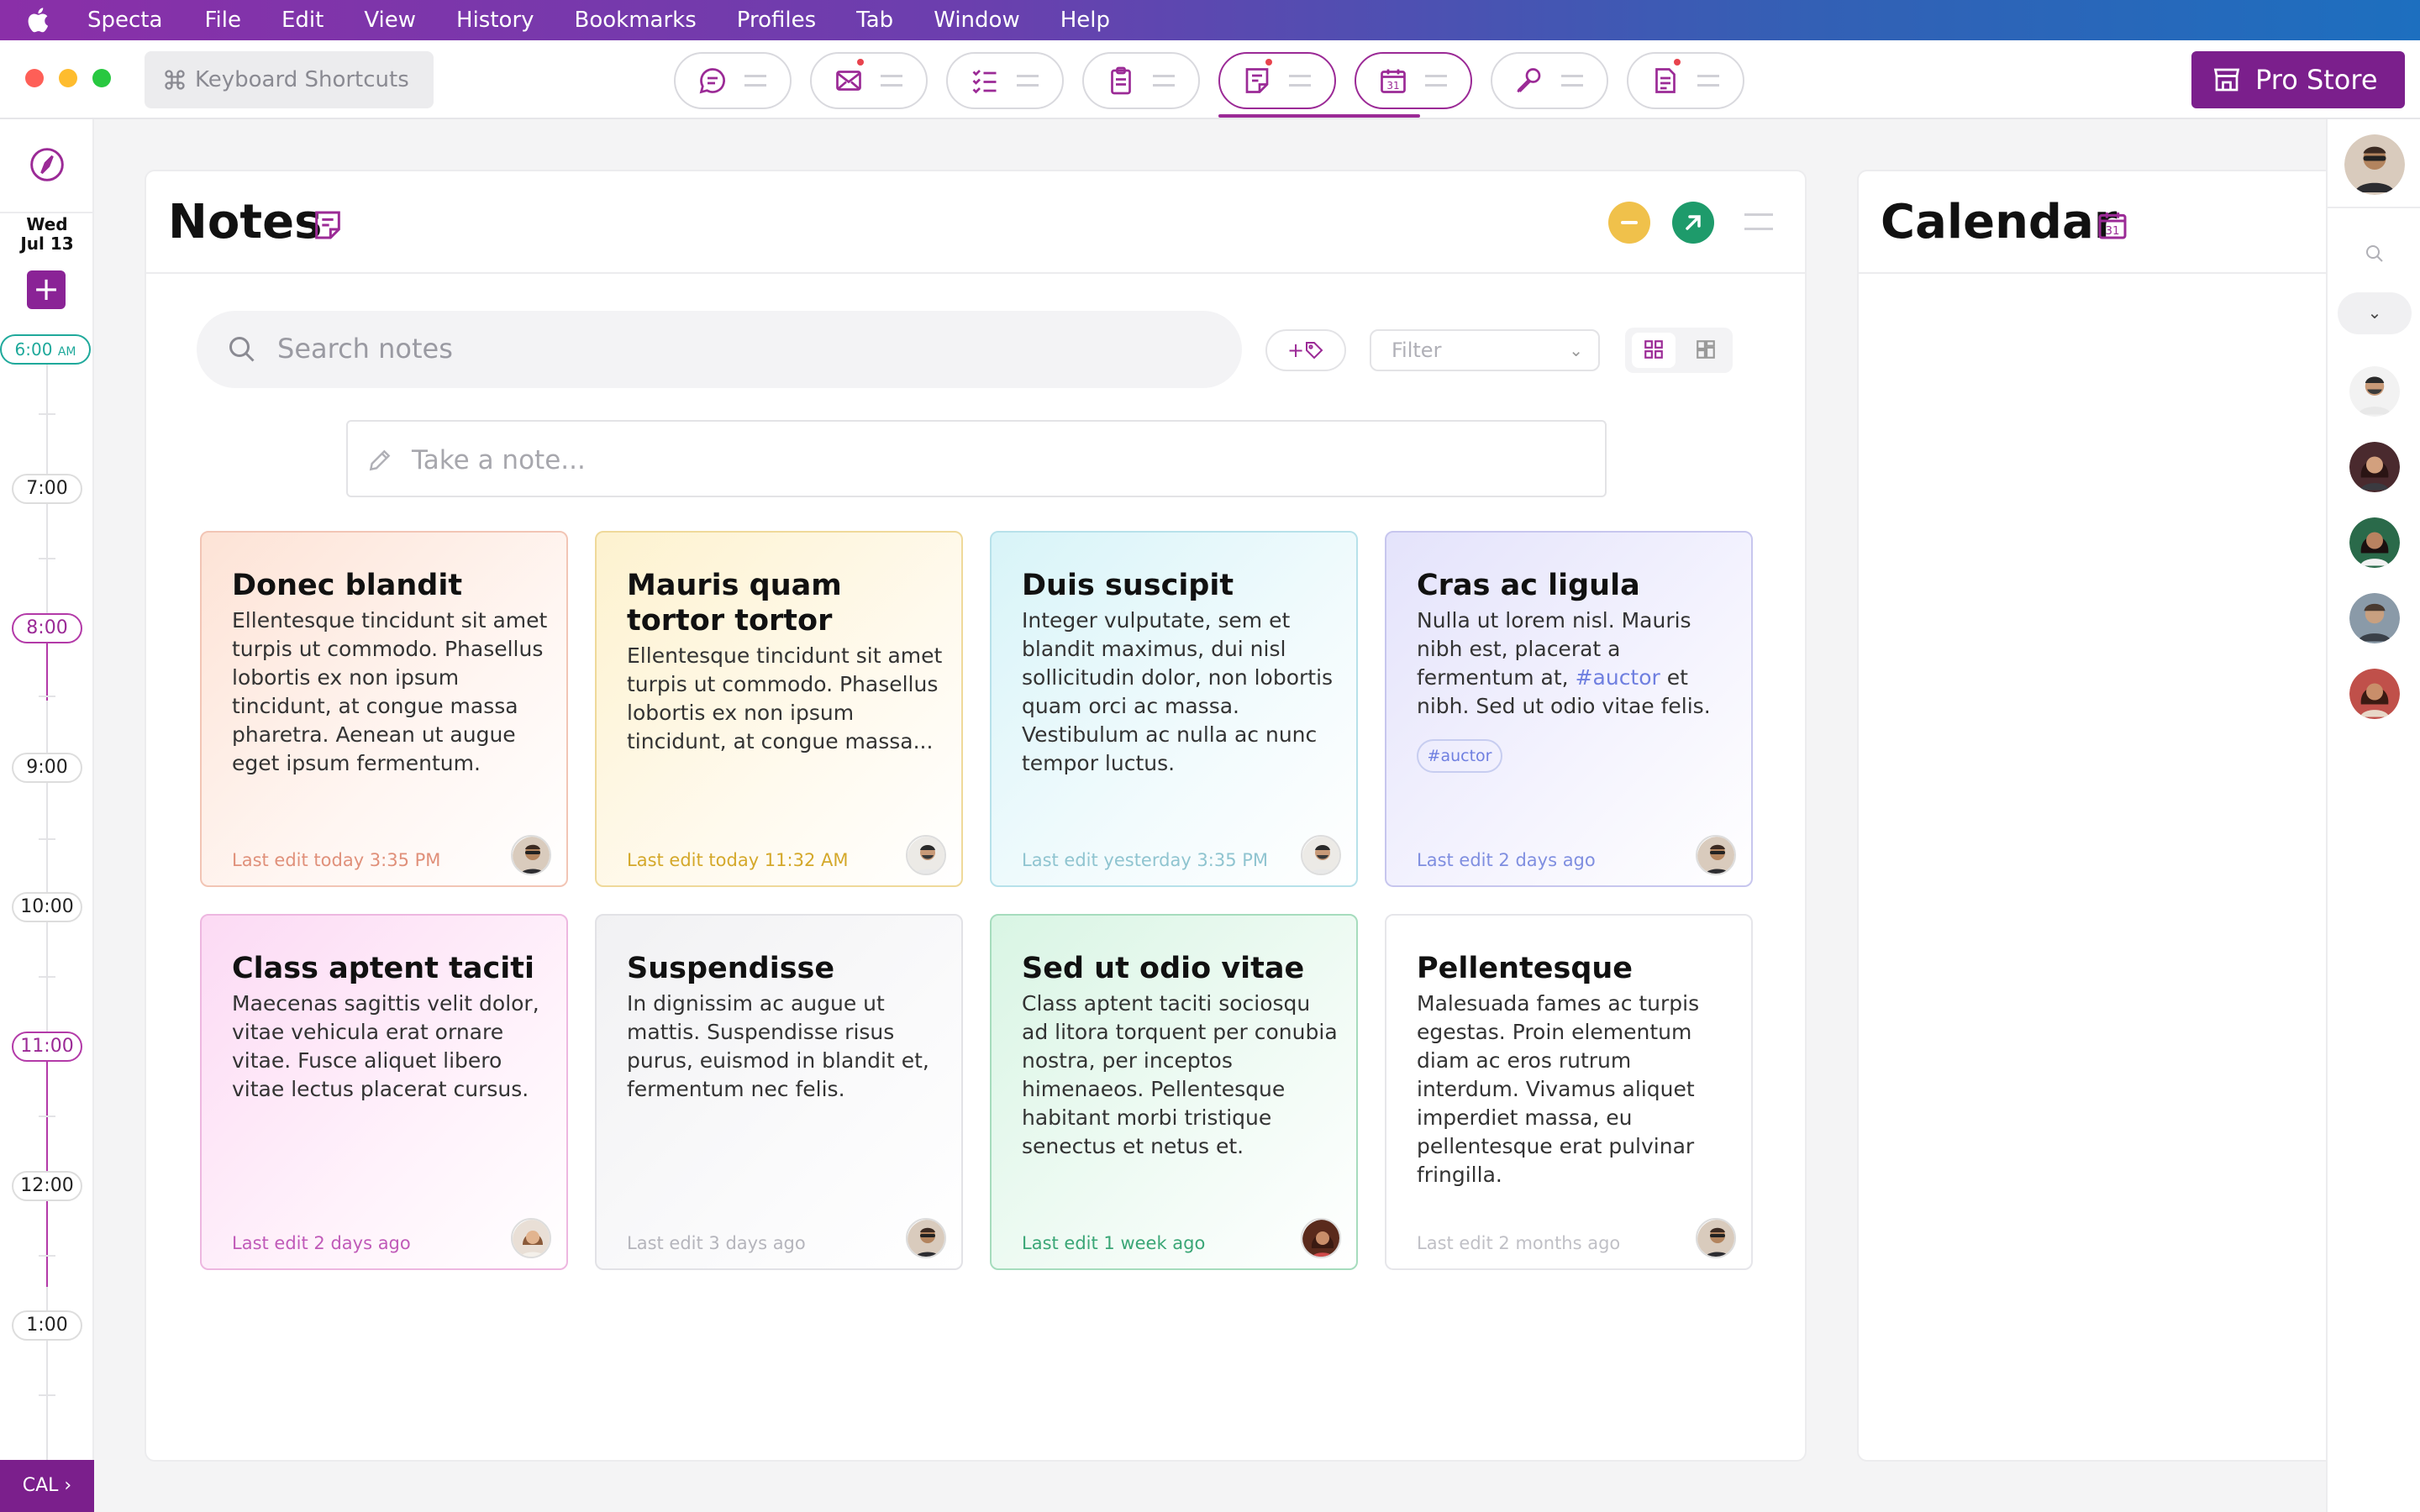 The image size is (2420, 1512). What do you see at coordinates (1315, 351) in the screenshot?
I see `tag-icon` at bounding box center [1315, 351].